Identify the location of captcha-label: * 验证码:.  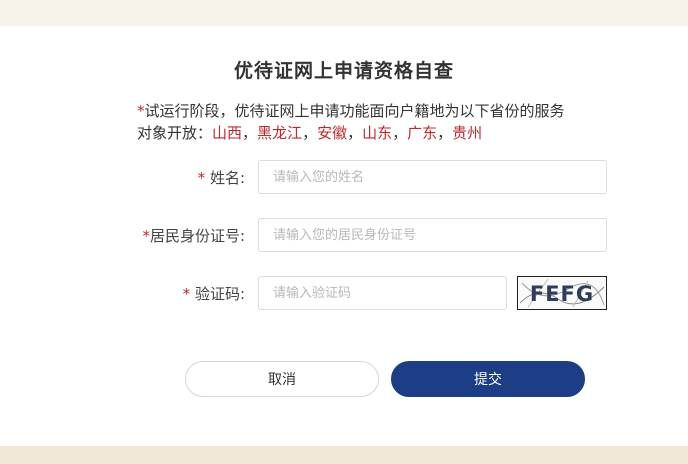
(214, 294).